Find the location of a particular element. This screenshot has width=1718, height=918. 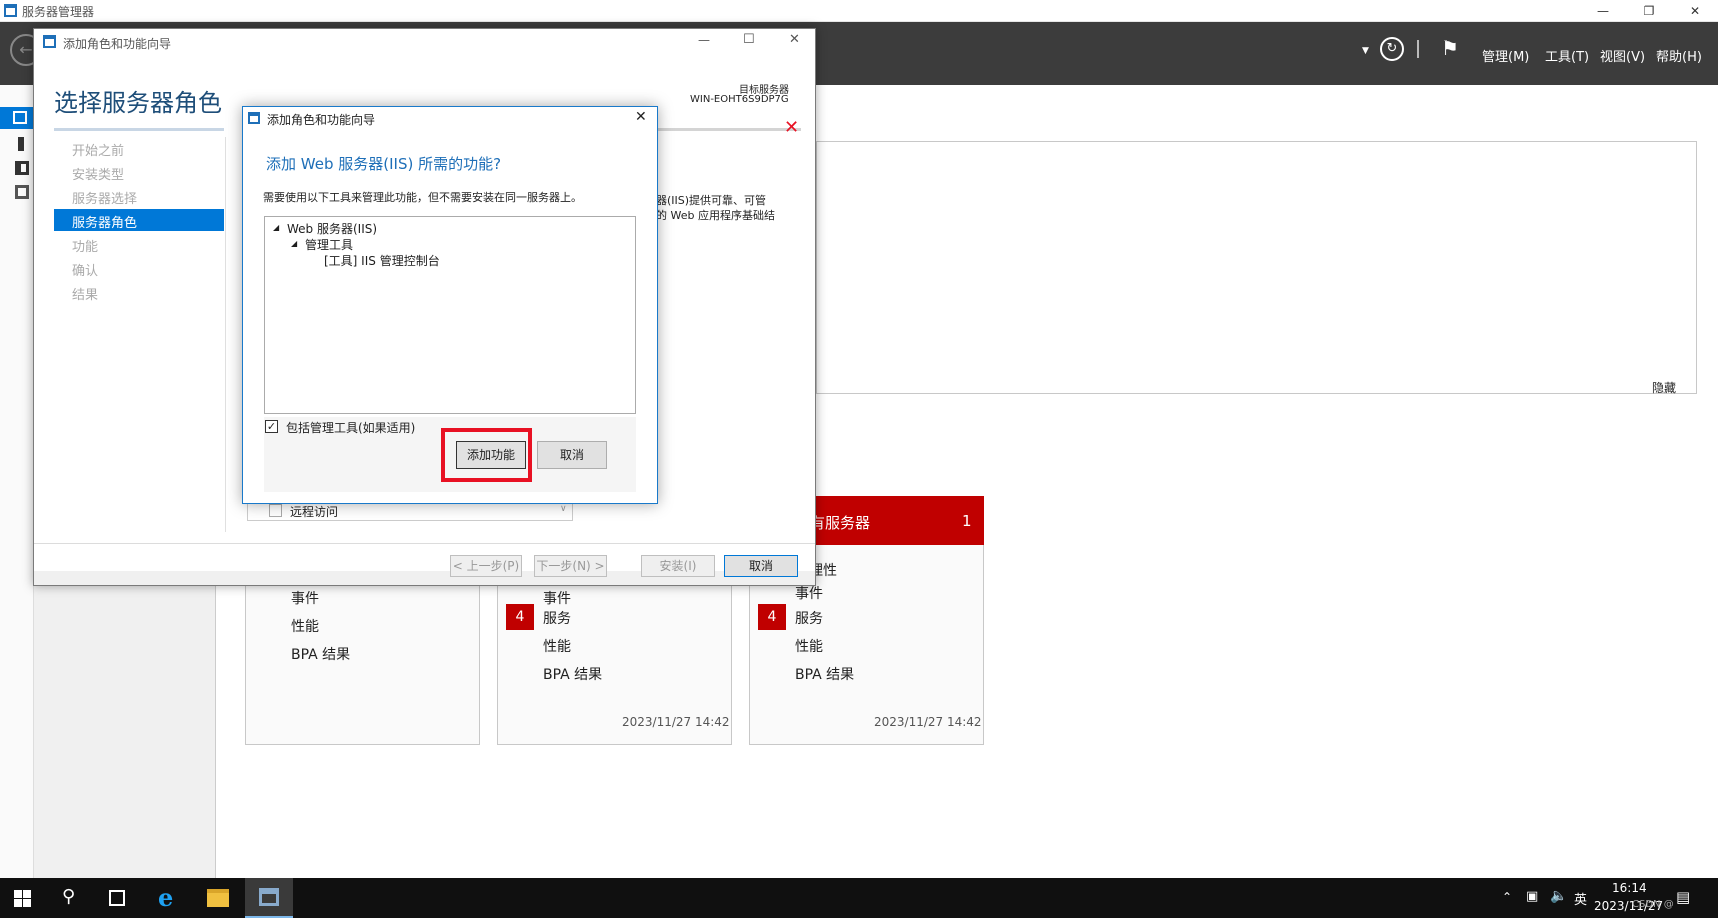

wizard-maximize-button: ☐ is located at coordinates (749, 39).